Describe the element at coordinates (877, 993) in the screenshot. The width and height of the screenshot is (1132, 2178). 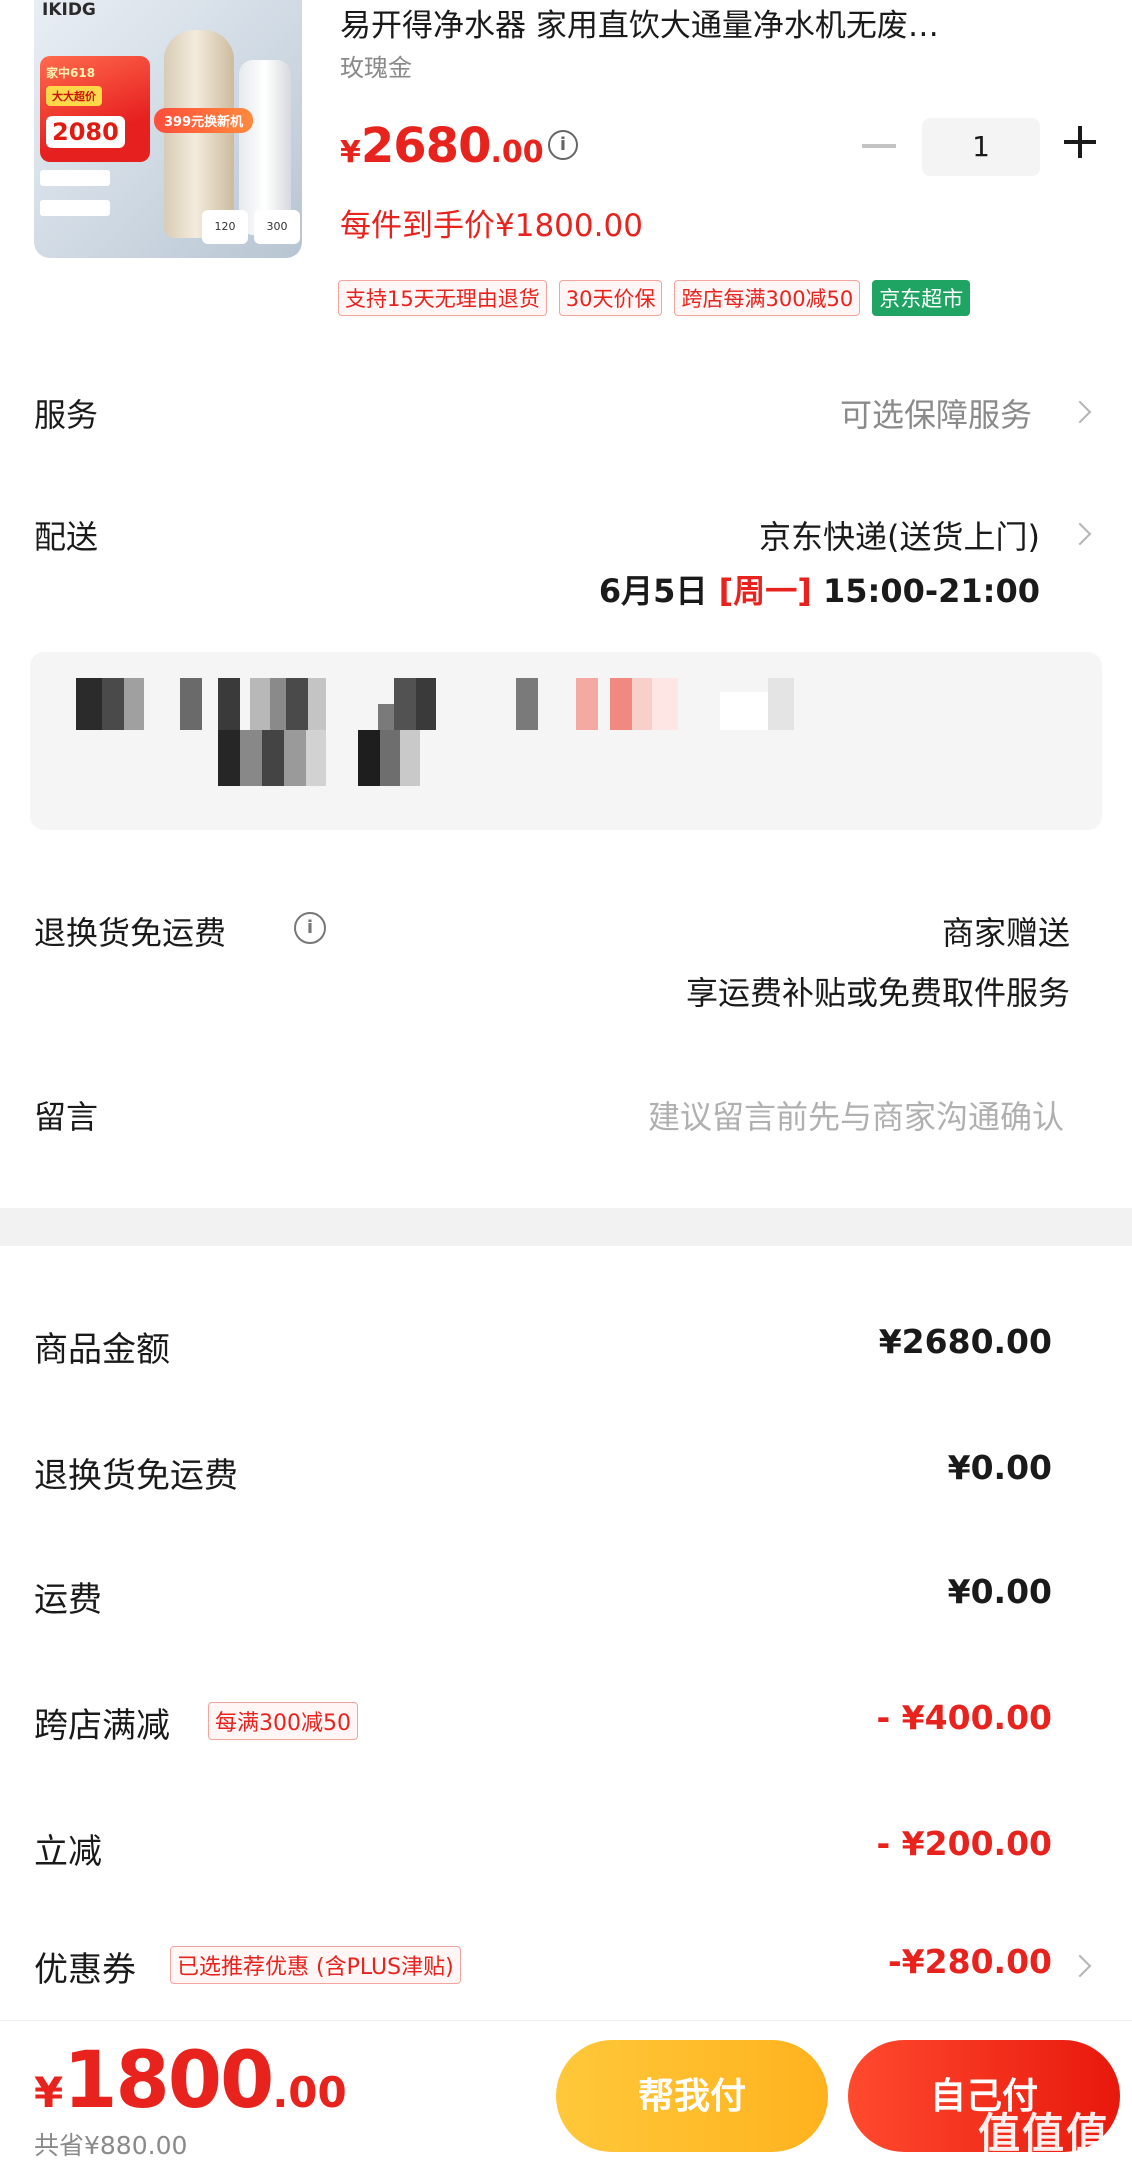
I see `return-shipping-sub: 享运费补贴或免费取件服务` at that location.